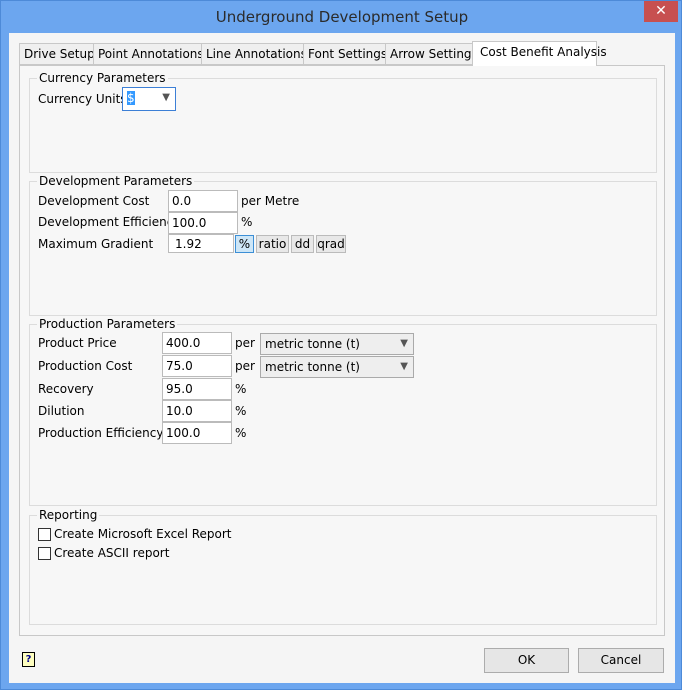 This screenshot has height=690, width=682. Describe the element at coordinates (241, 389) in the screenshot. I see `recovery-unit: %` at that location.